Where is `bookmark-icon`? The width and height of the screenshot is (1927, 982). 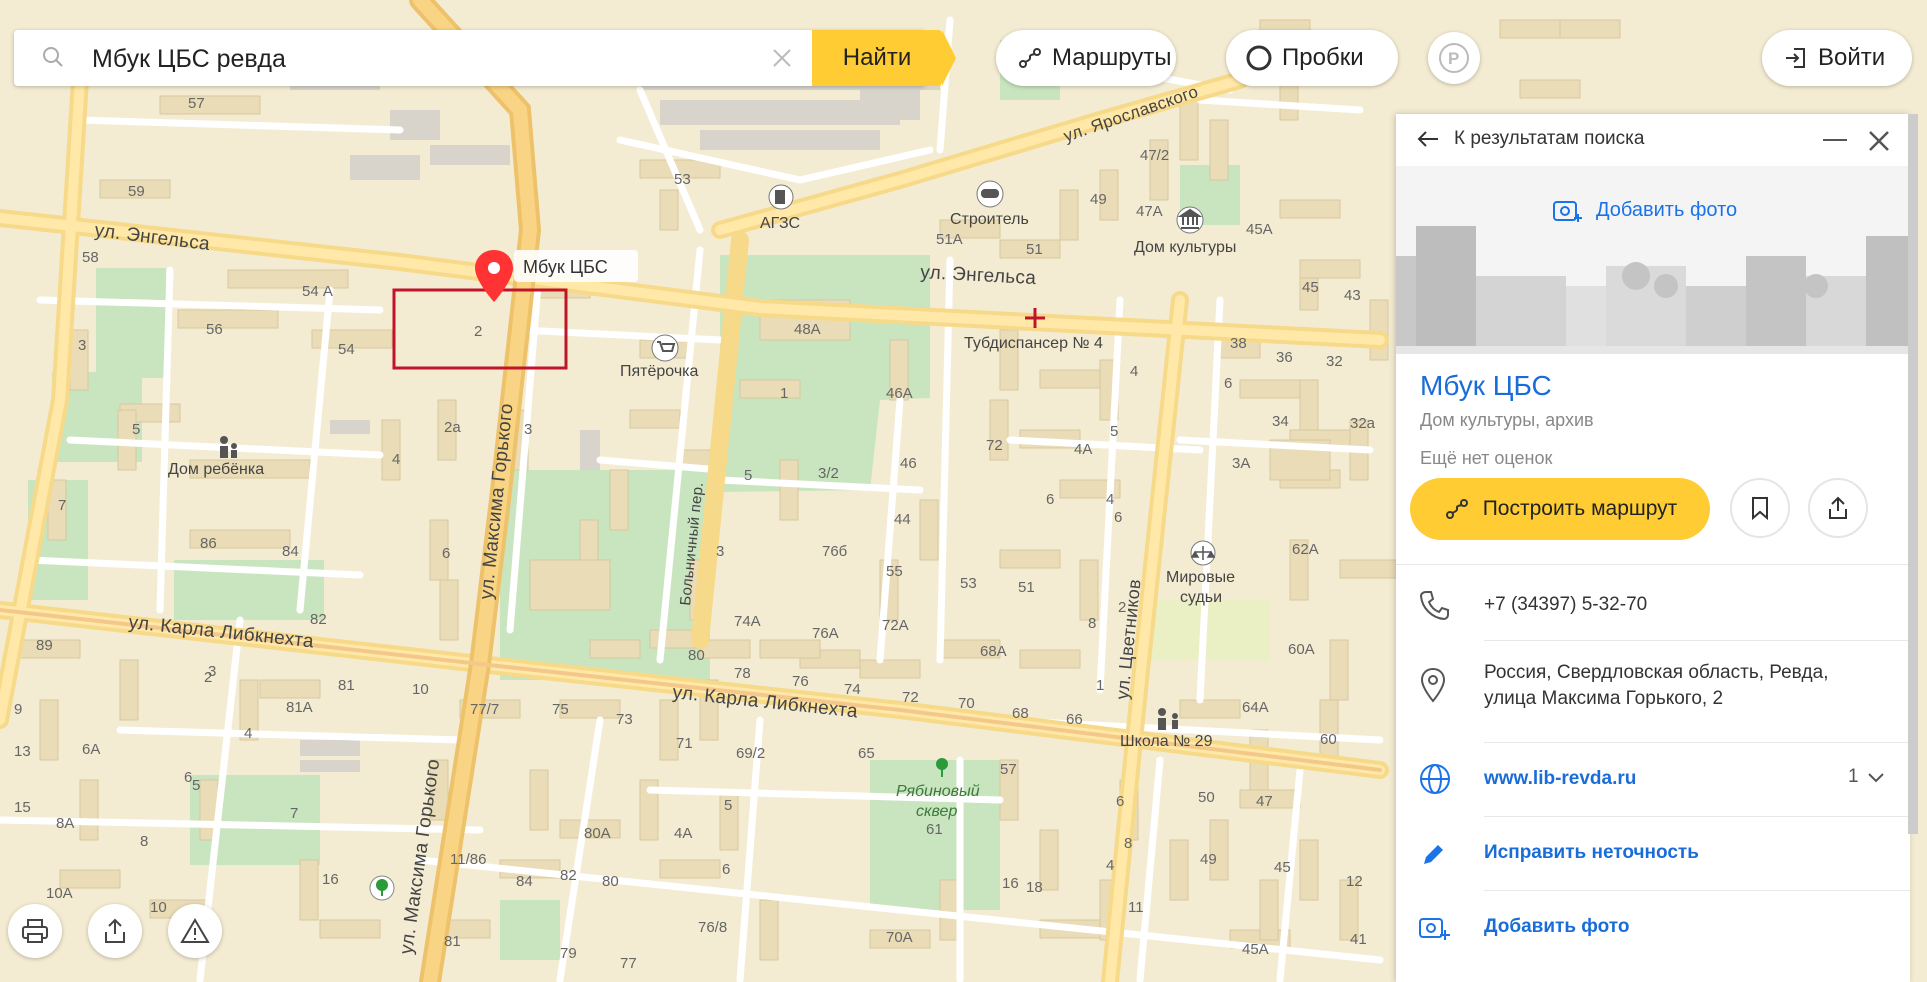 bookmark-icon is located at coordinates (1760, 509).